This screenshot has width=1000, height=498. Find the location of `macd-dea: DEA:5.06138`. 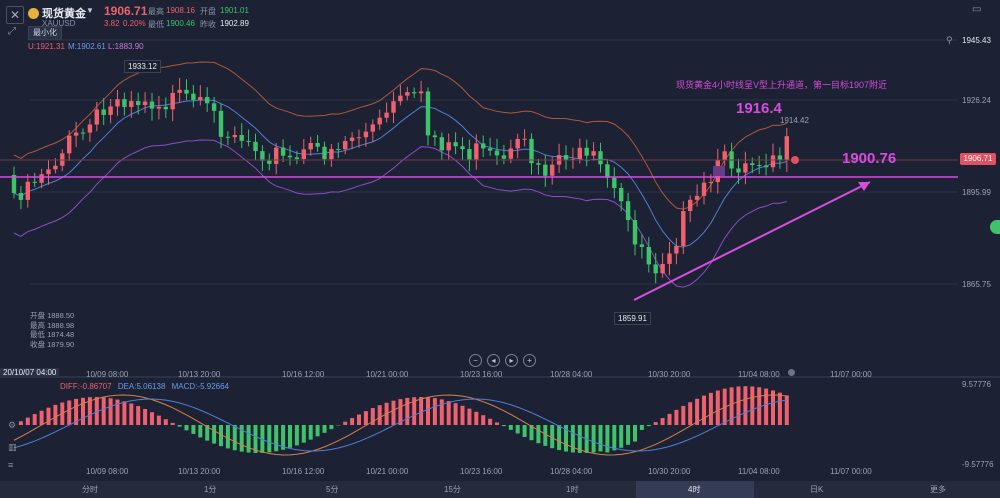

macd-dea: DEA:5.06138 is located at coordinates (141, 386).